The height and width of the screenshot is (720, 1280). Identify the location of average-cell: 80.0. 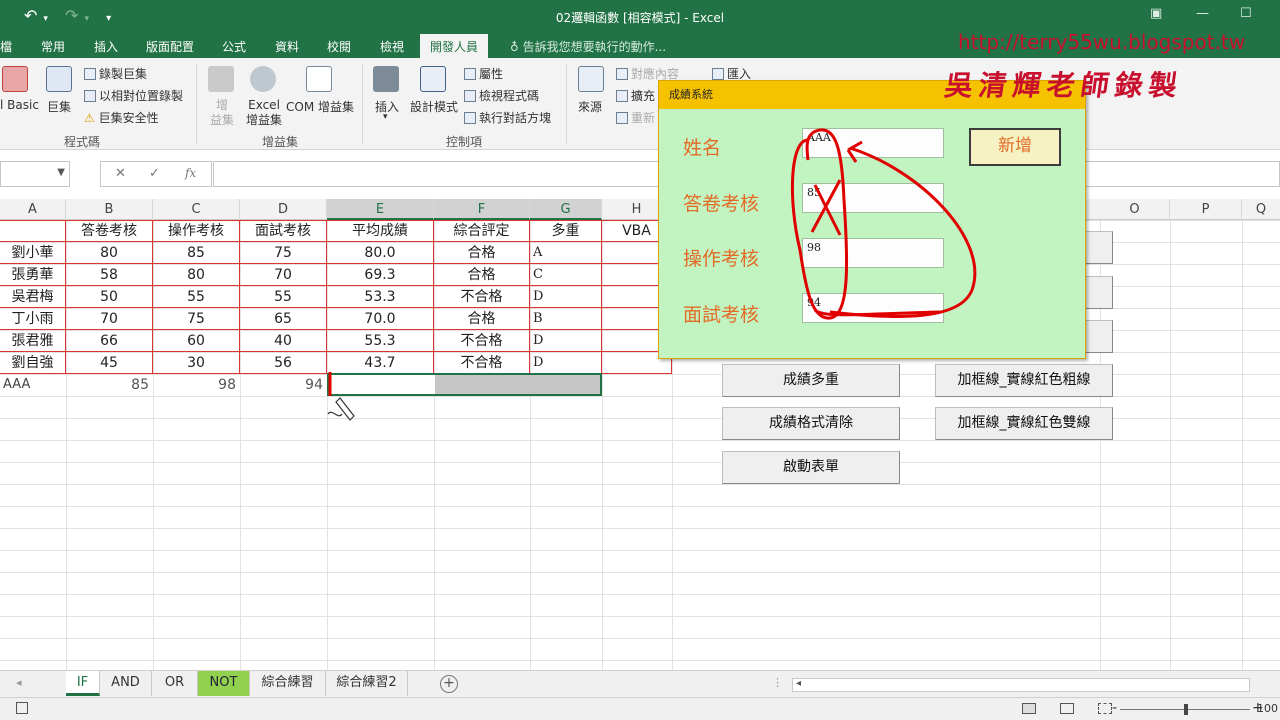
(380, 253).